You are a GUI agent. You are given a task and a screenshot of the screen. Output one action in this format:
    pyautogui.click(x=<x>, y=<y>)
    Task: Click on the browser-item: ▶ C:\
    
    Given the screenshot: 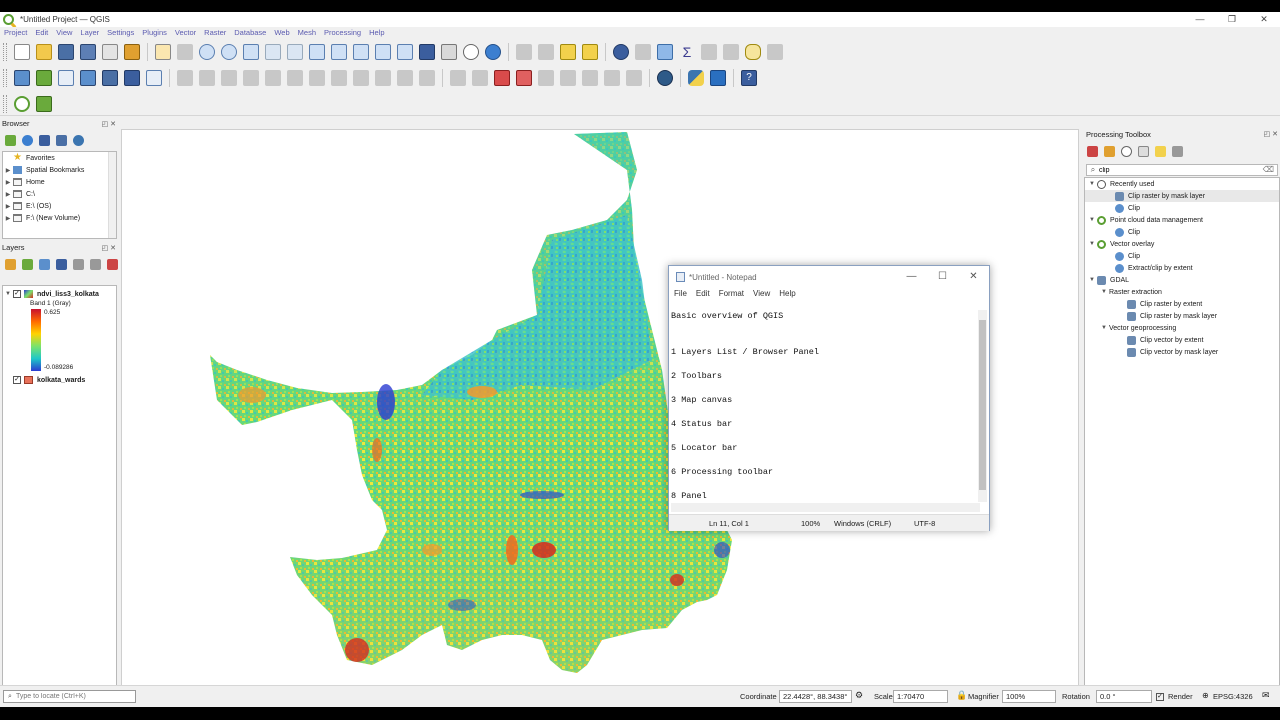 What is the action you would take?
    pyautogui.click(x=59, y=194)
    